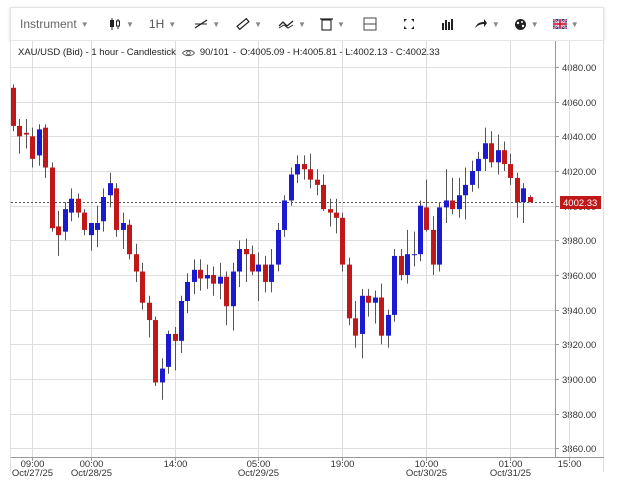  I want to click on y-tick-label: 3960.00, so click(579, 276).